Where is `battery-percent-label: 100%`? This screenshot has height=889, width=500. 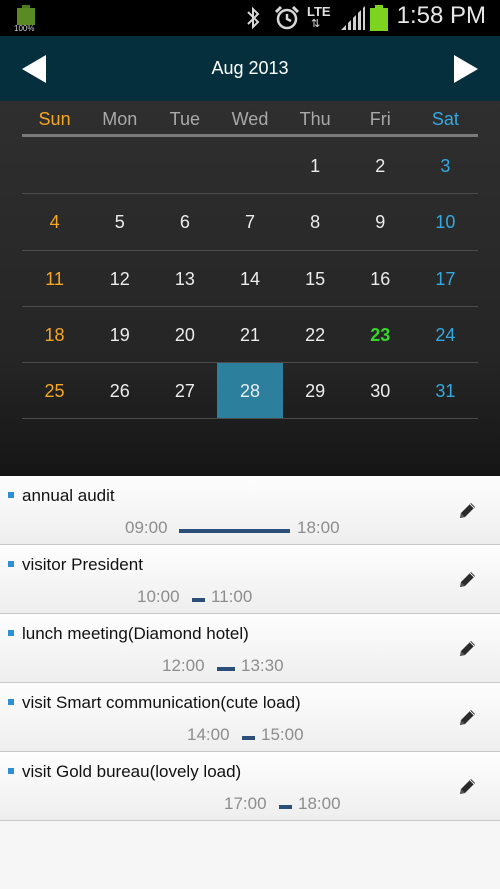 battery-percent-label: 100% is located at coordinates (24, 28).